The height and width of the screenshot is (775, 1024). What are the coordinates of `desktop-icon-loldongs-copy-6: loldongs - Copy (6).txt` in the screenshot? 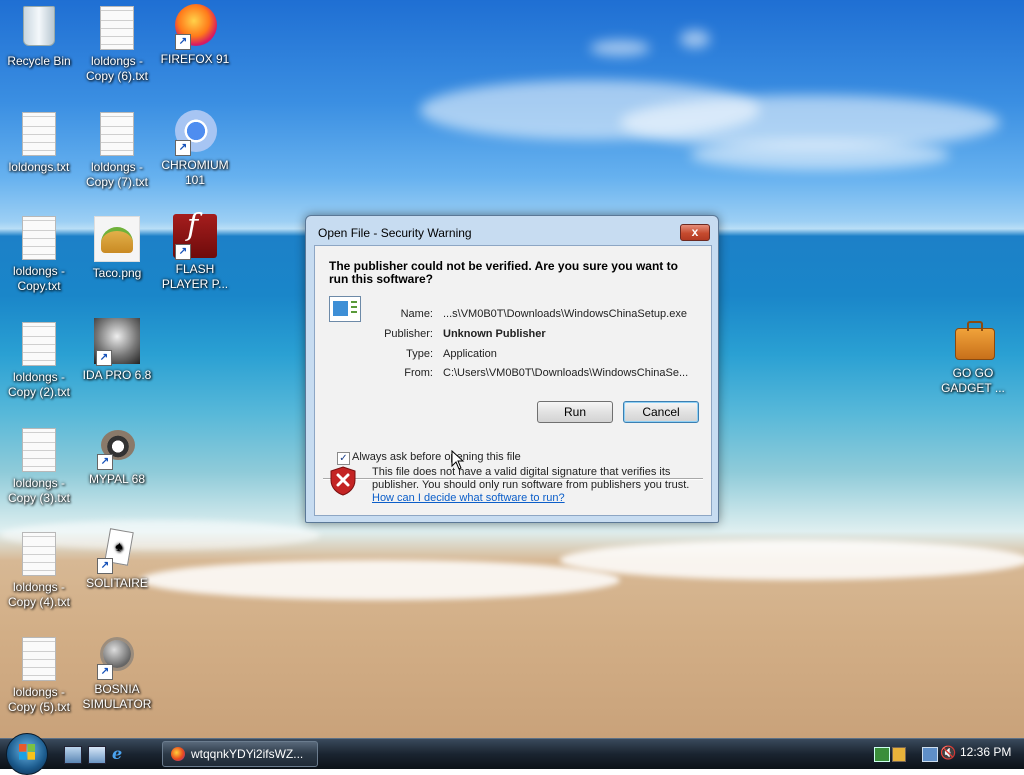 It's located at (117, 45).